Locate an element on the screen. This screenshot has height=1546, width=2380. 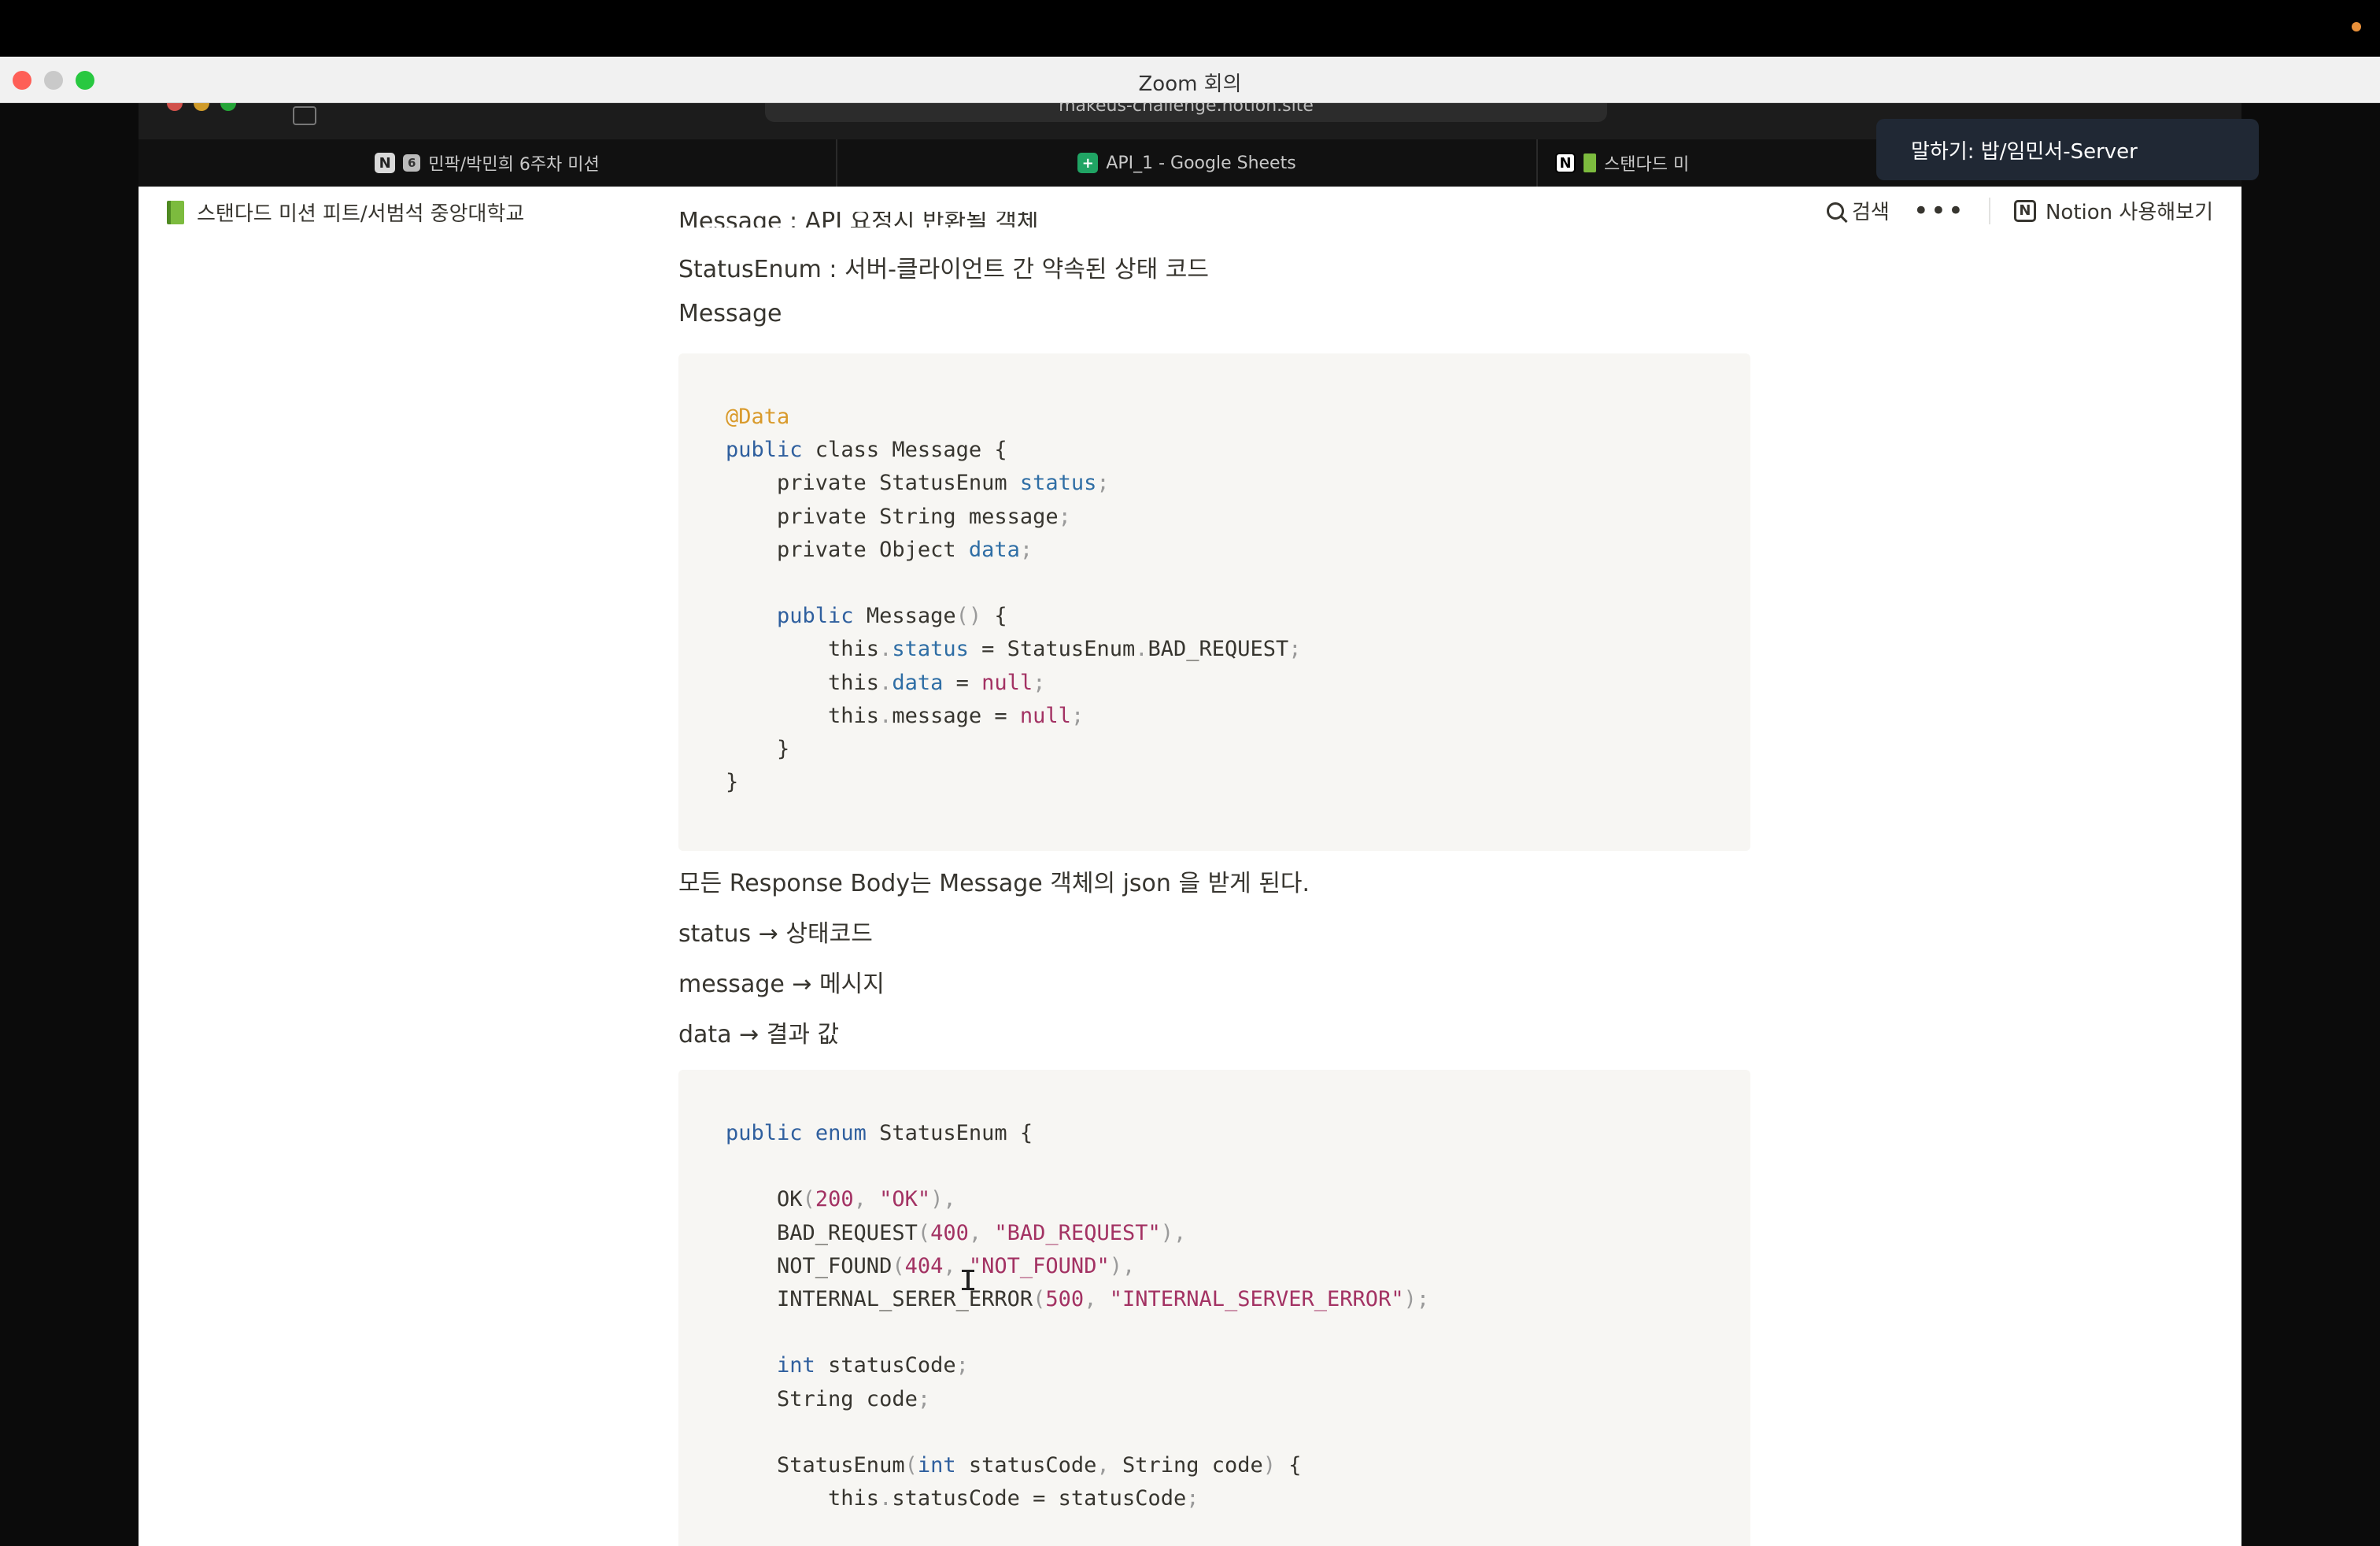
code-line: public Message() { is located at coordinates (1238, 617).